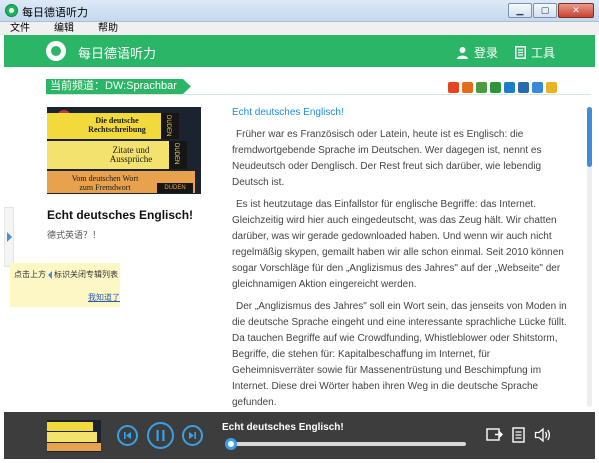  Describe the element at coordinates (11, 10) in the screenshot. I see `app-logo-icon` at that location.